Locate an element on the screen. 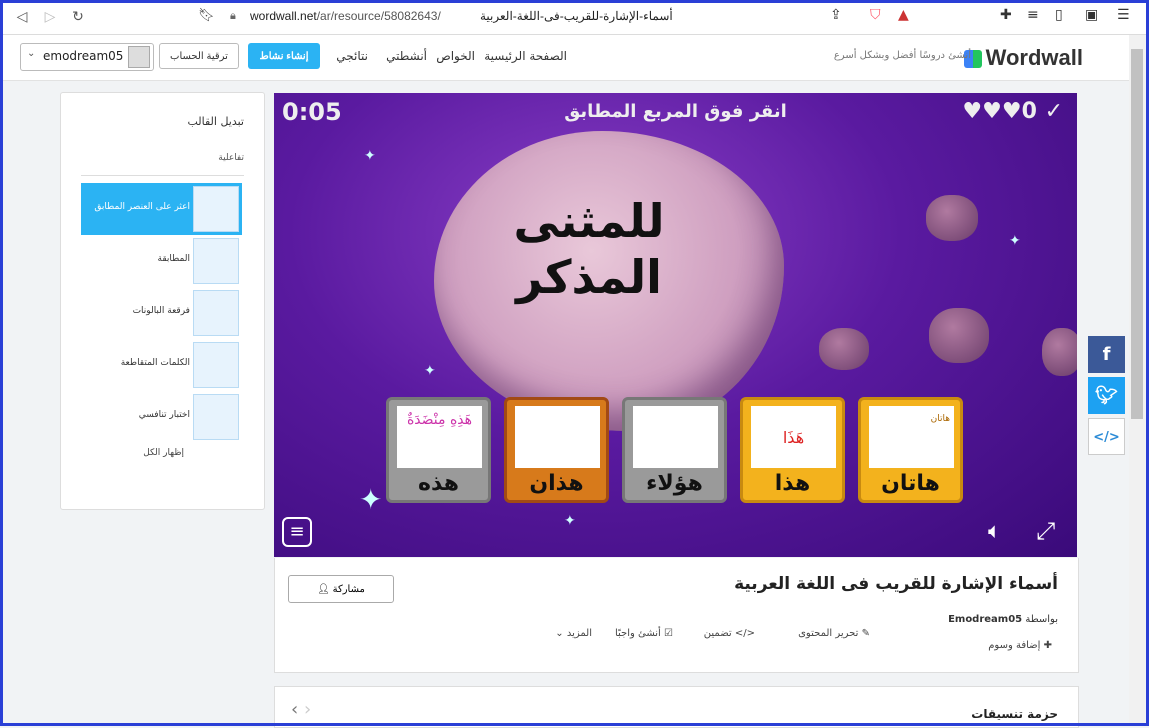 This screenshot has height=728, width=1149. embed-code-icon: </> is located at coordinates (1106, 436).